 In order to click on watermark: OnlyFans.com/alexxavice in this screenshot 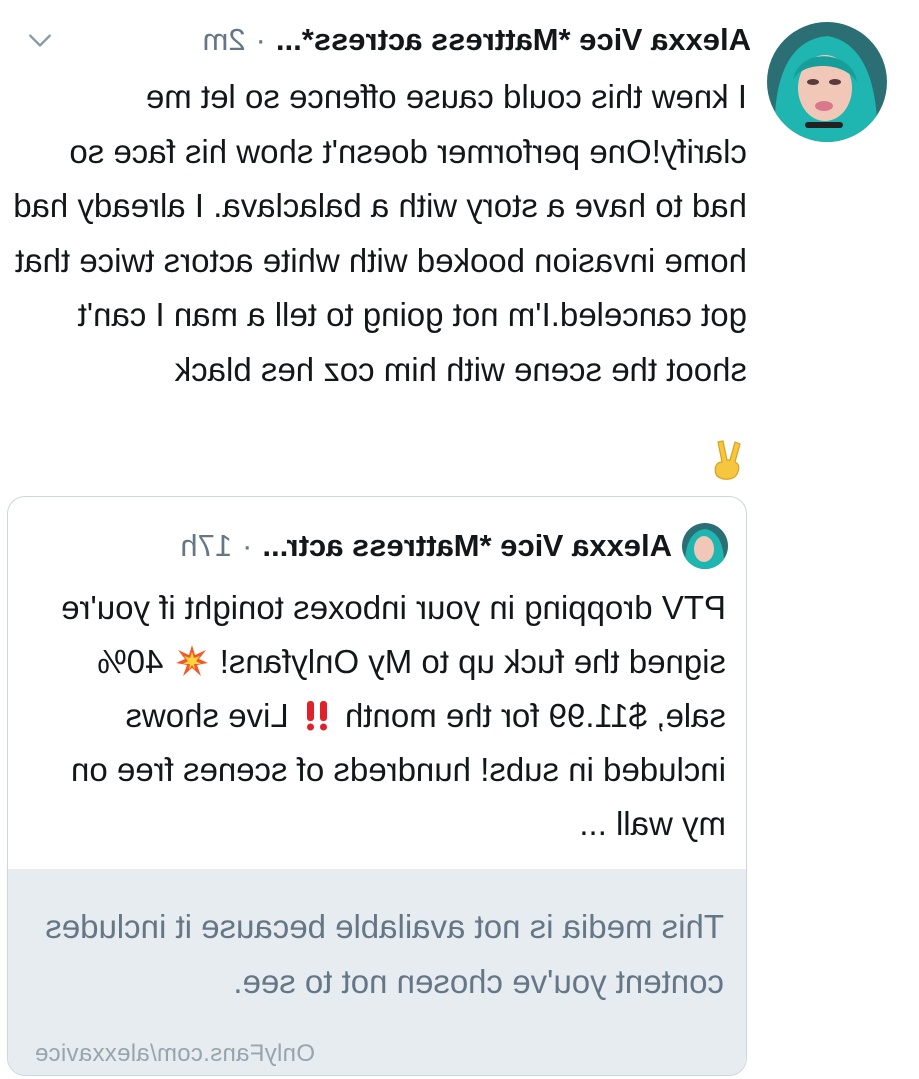, I will do `click(174, 1053)`.